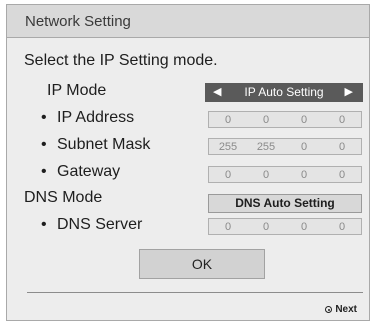 The width and height of the screenshot is (377, 326). Describe the element at coordinates (77, 90) in the screenshot. I see `ip-mode-label: IP Mode` at that location.